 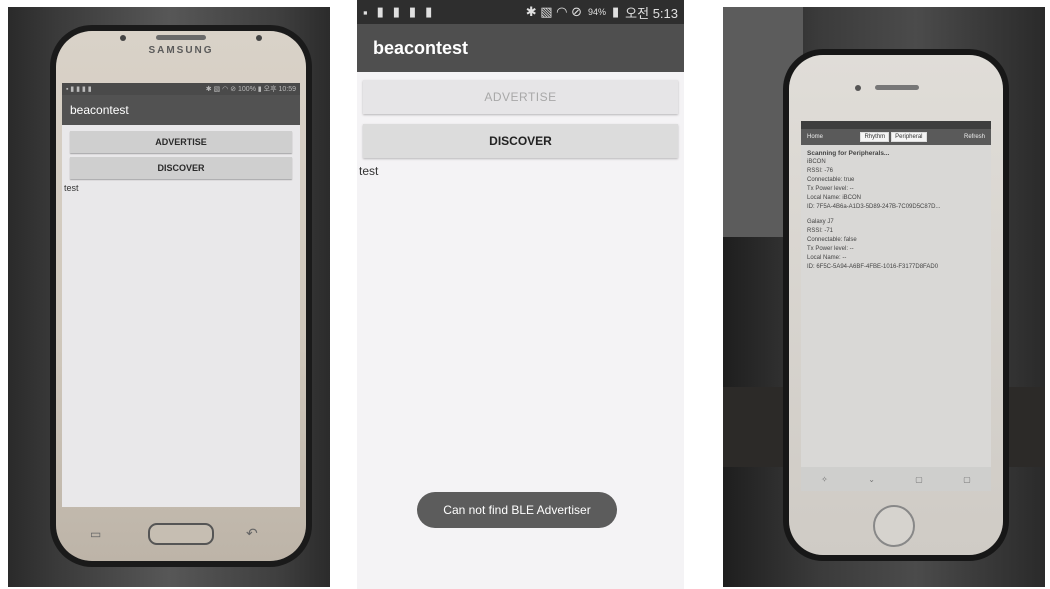 I want to click on samsung-discover-button: DISCOVER, so click(x=181, y=168).